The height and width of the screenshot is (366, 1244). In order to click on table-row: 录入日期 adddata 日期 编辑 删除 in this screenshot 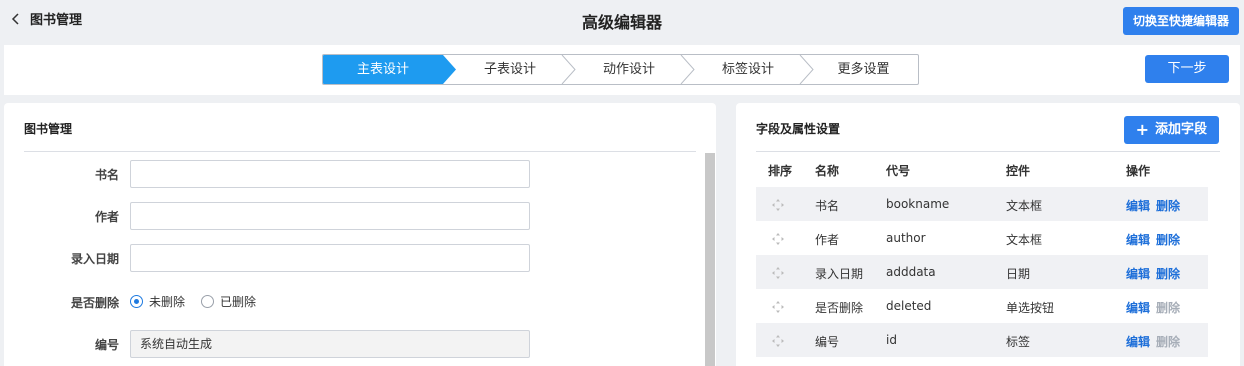, I will do `click(982, 272)`.